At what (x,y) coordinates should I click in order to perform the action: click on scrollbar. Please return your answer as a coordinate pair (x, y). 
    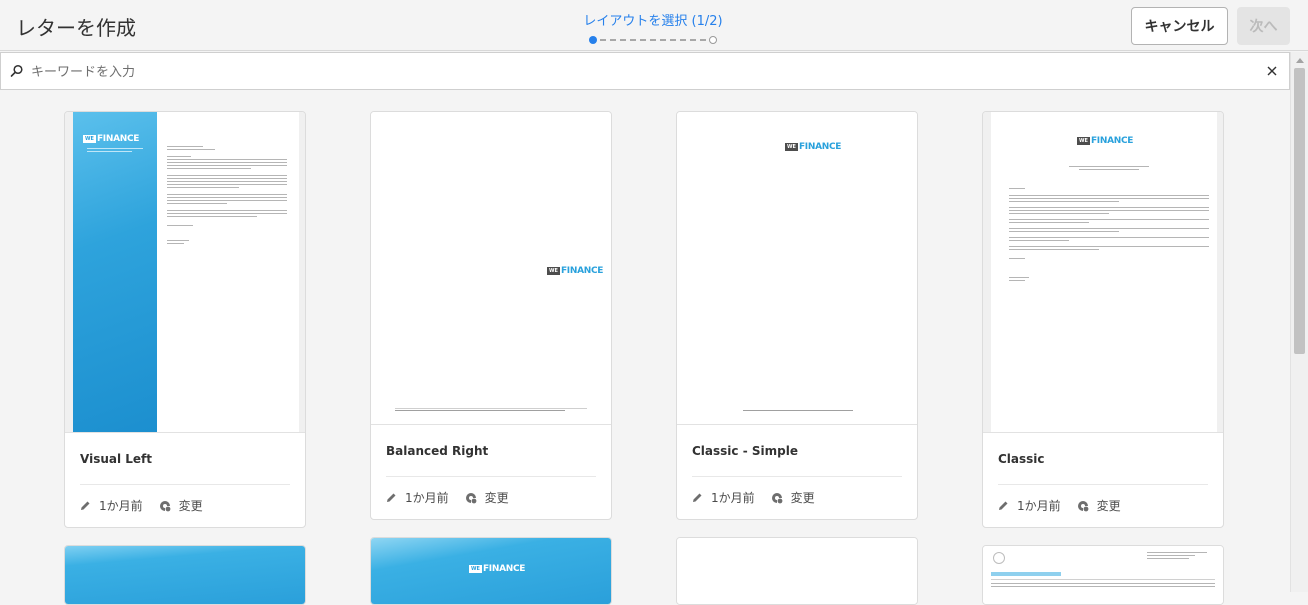
    Looking at the image, I should click on (1299, 322).